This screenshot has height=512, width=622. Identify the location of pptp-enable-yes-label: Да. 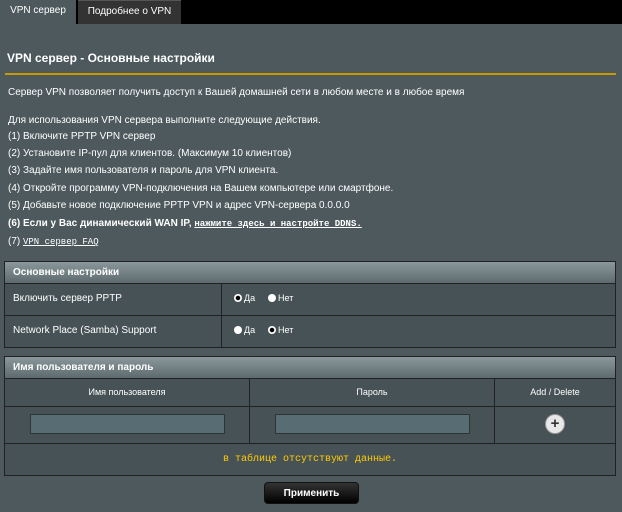
(250, 298).